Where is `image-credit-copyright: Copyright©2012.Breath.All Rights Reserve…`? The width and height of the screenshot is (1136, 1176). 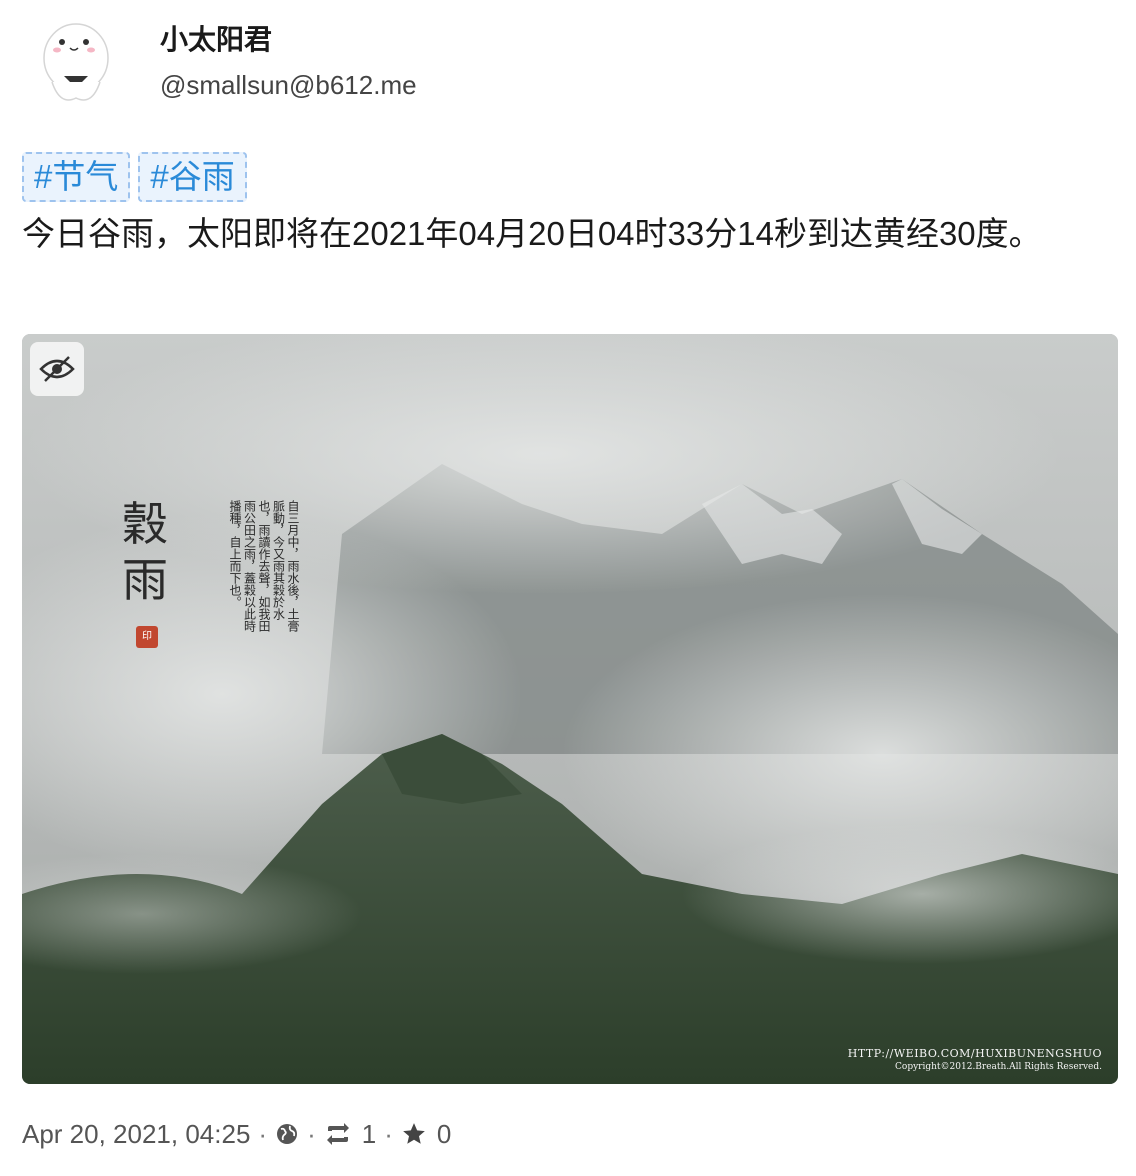 image-credit-copyright: Copyright©2012.Breath.All Rights Reserve… is located at coordinates (998, 1067).